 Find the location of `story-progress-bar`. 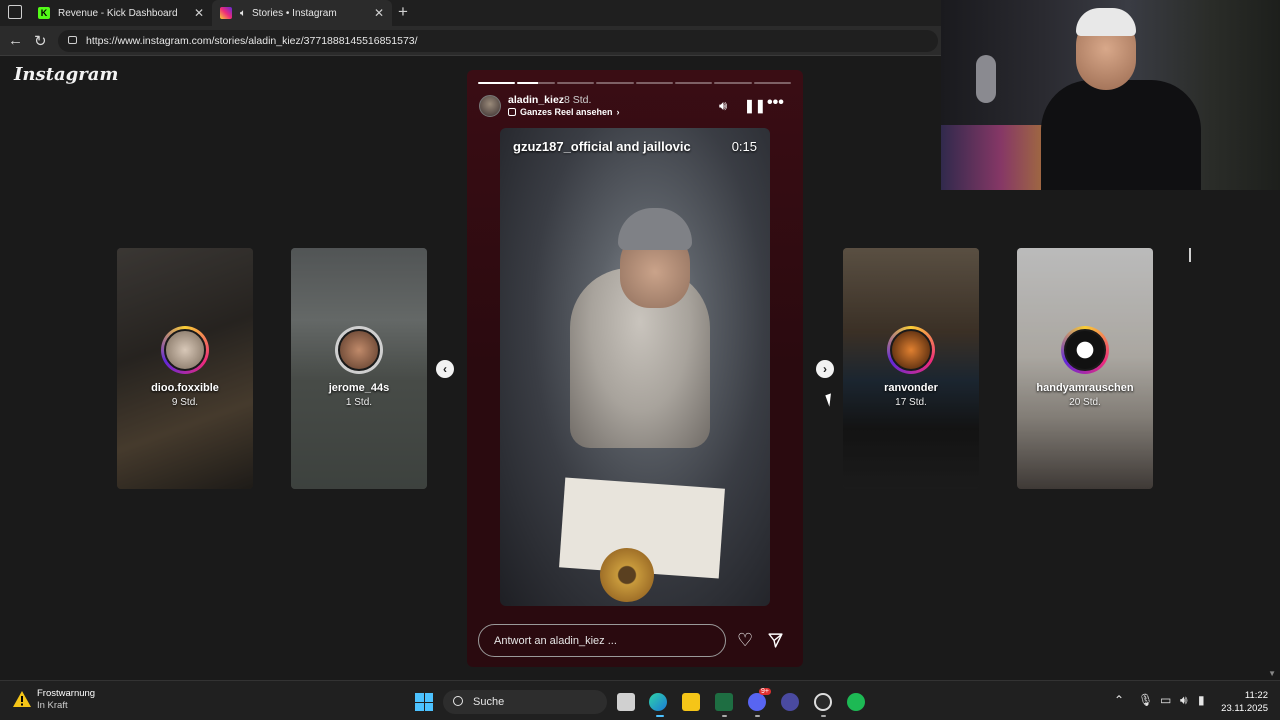

story-progress-bar is located at coordinates (634, 83).